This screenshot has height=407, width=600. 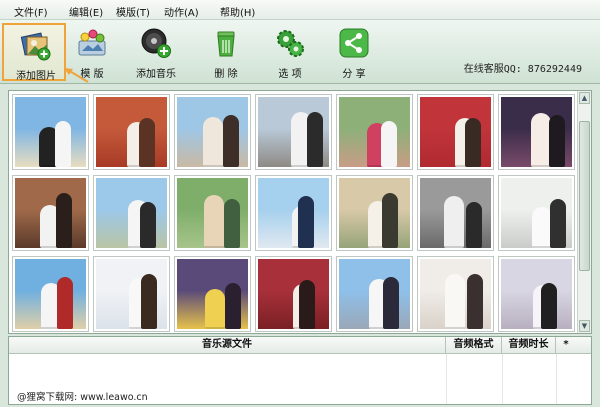 I want to click on options-label: 选 项, so click(x=290, y=74).